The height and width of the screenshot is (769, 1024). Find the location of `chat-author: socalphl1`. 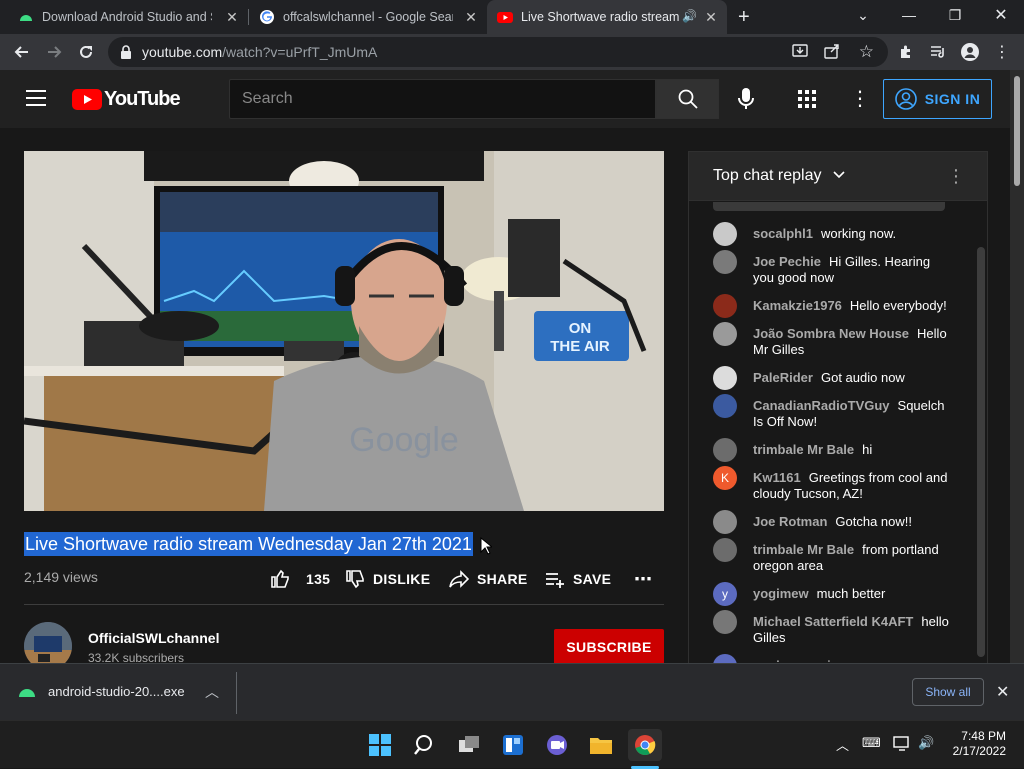

chat-author: socalphl1 is located at coordinates (783, 233).